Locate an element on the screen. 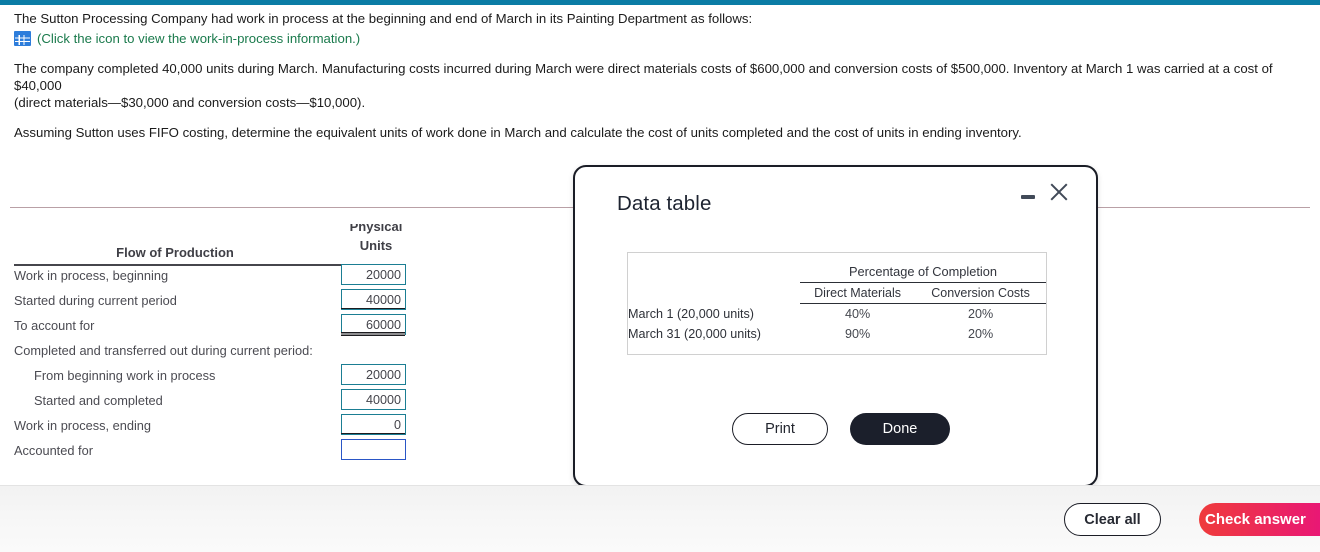  table-row: March 31 (20,000 units) 90% 20% is located at coordinates (837, 334).